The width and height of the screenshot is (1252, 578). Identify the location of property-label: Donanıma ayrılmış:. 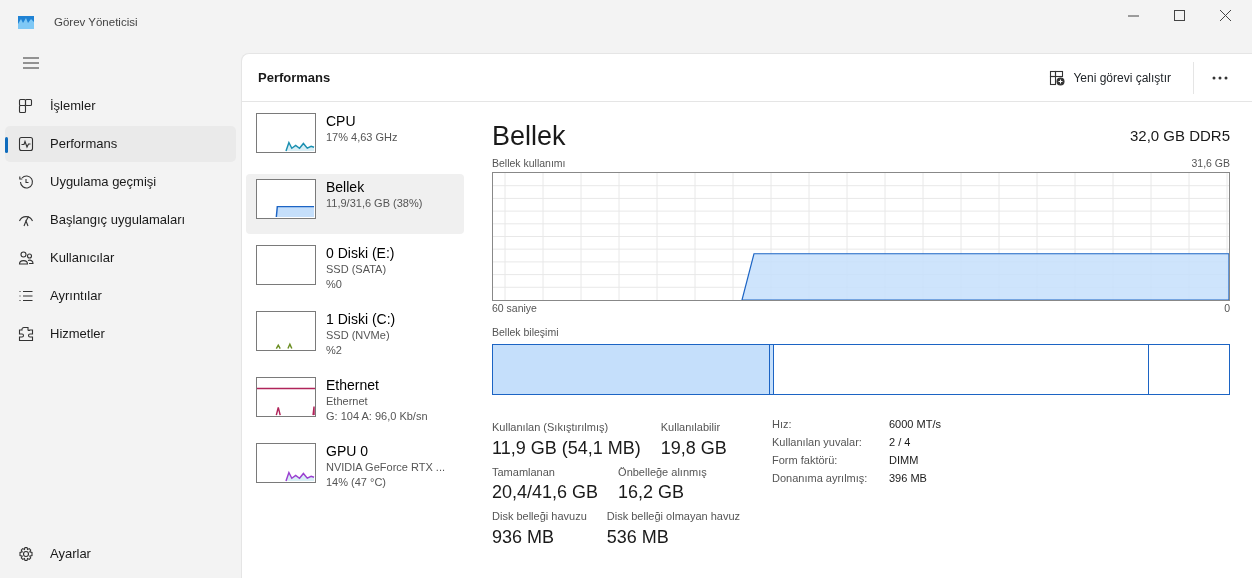
(820, 479).